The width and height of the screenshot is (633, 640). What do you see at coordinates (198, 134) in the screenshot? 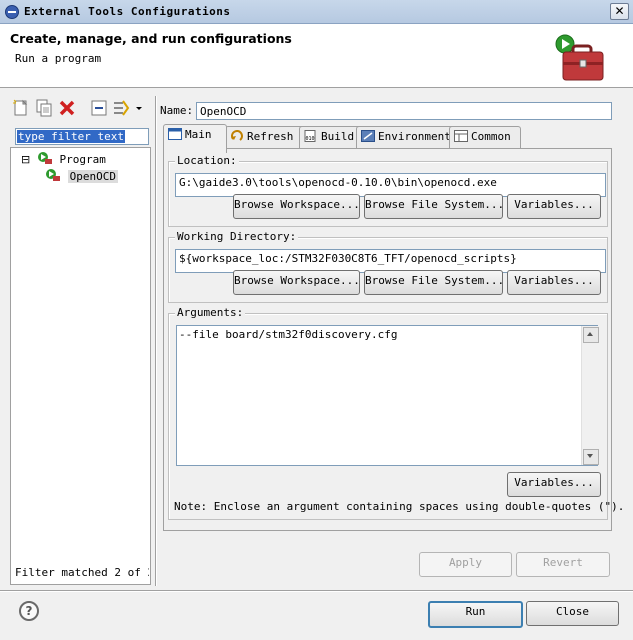
I see `tab-label: Main` at bounding box center [198, 134].